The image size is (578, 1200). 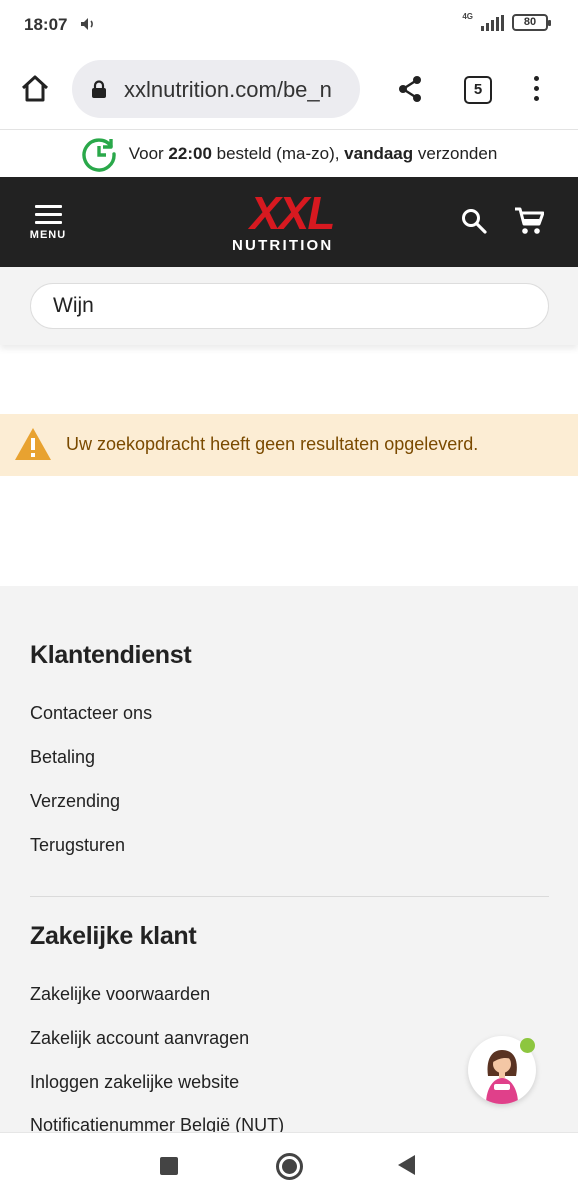 I want to click on search-area: Wijn, so click(x=289, y=306).